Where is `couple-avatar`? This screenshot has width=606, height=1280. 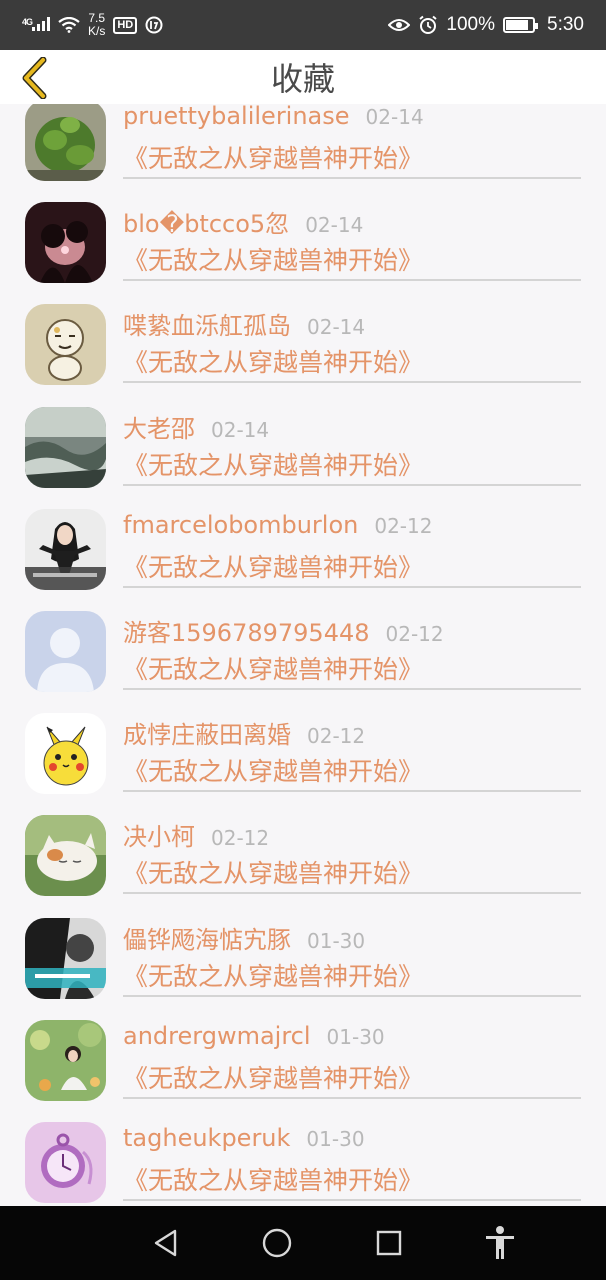
couple-avatar is located at coordinates (65, 243).